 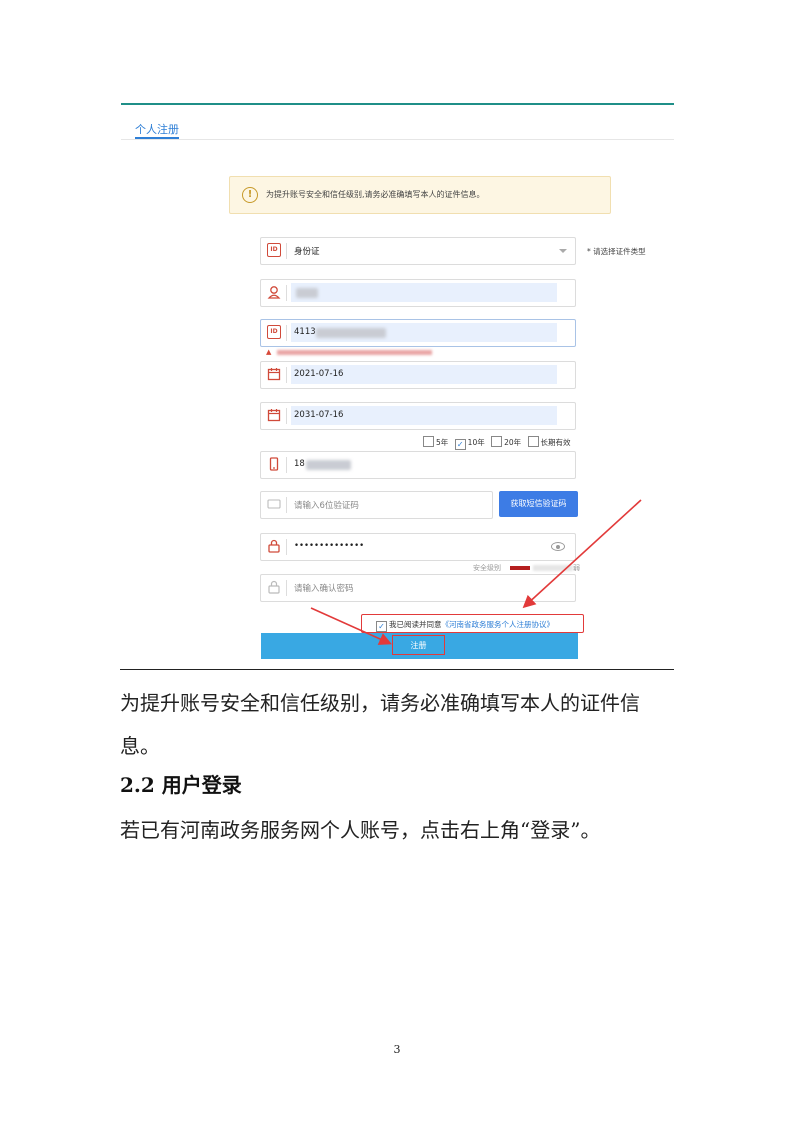 I want to click on annotation-arrows, so click(x=476, y=572).